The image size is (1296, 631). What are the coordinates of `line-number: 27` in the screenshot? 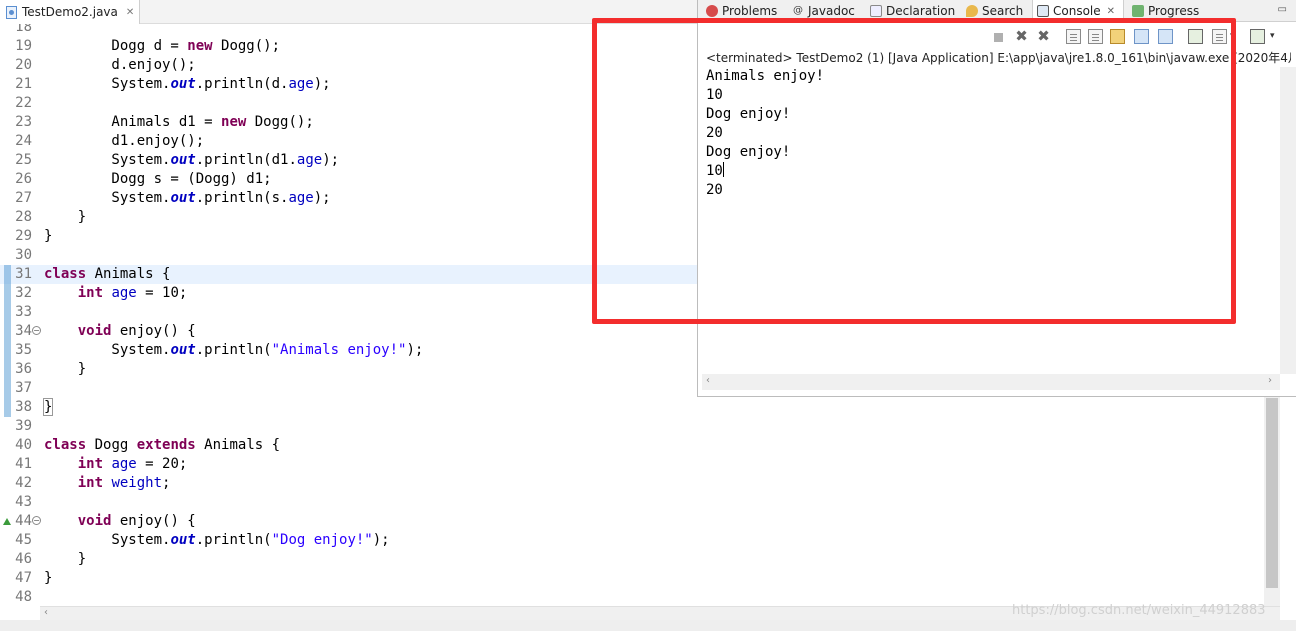 It's located at (23, 198).